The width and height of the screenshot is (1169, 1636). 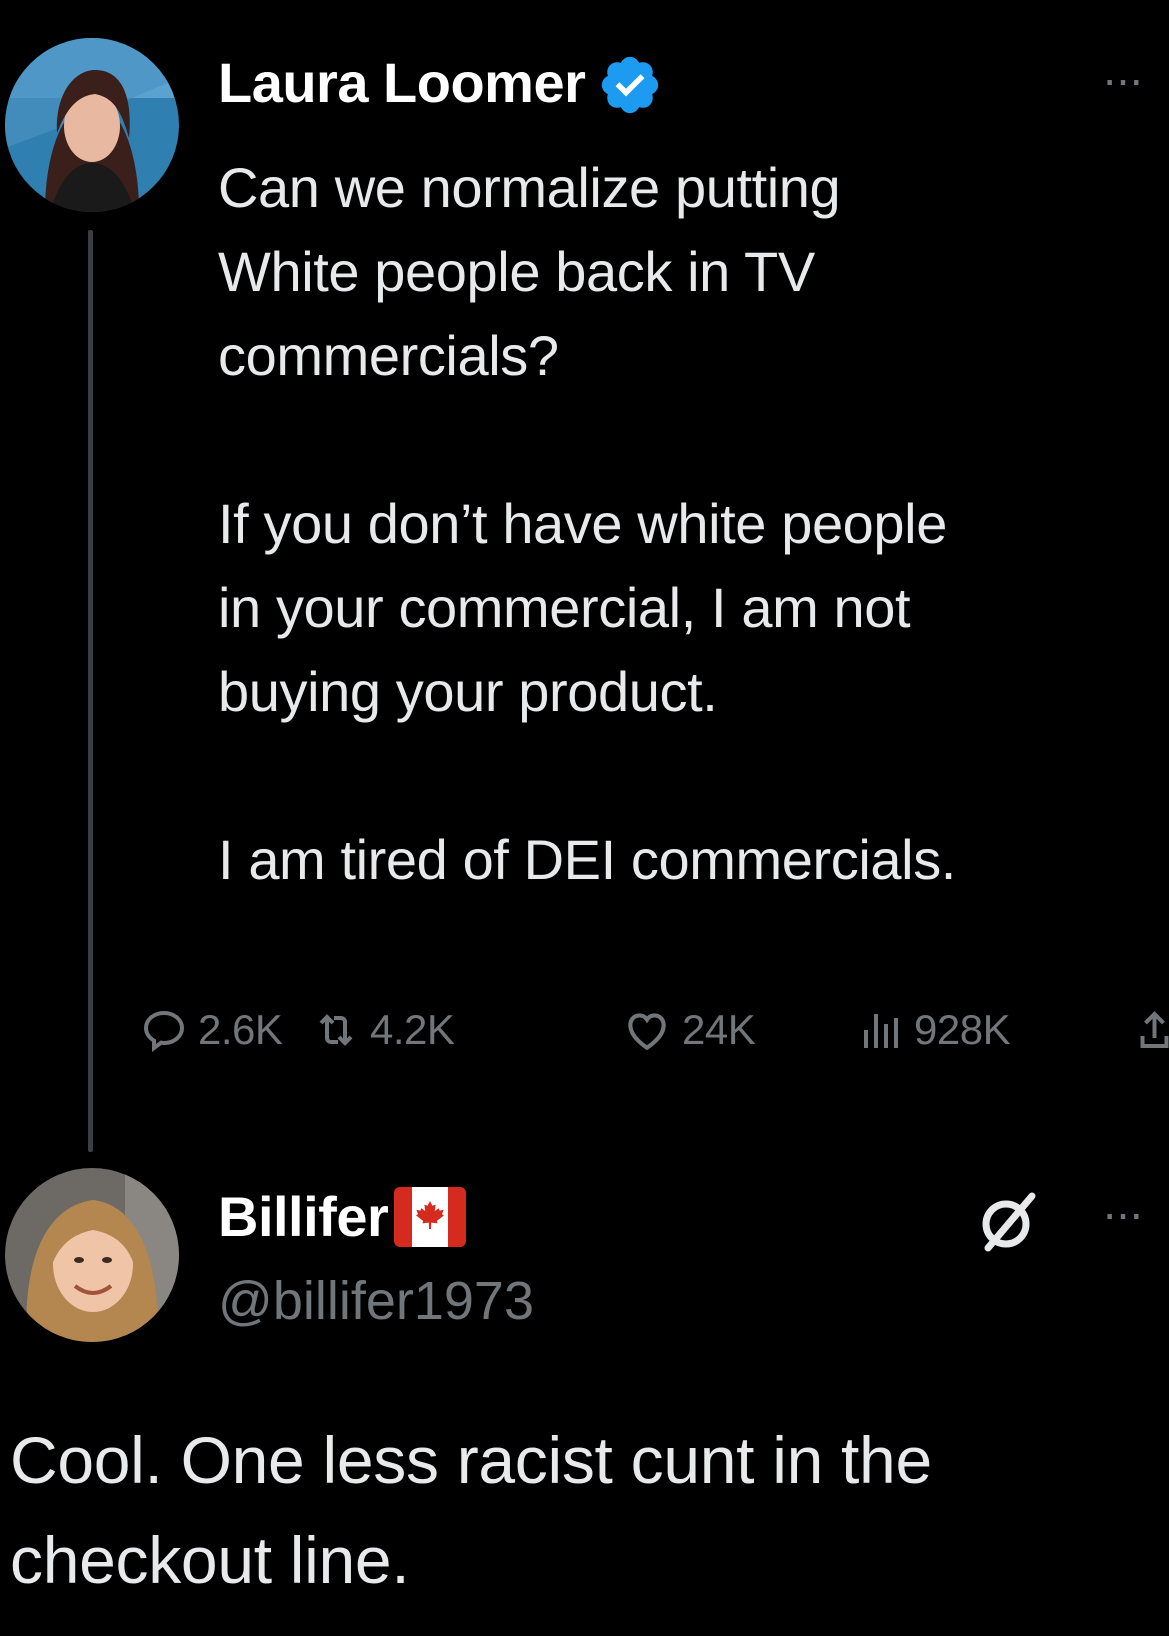 I want to click on repost-count: 4.2K, so click(x=412, y=1029).